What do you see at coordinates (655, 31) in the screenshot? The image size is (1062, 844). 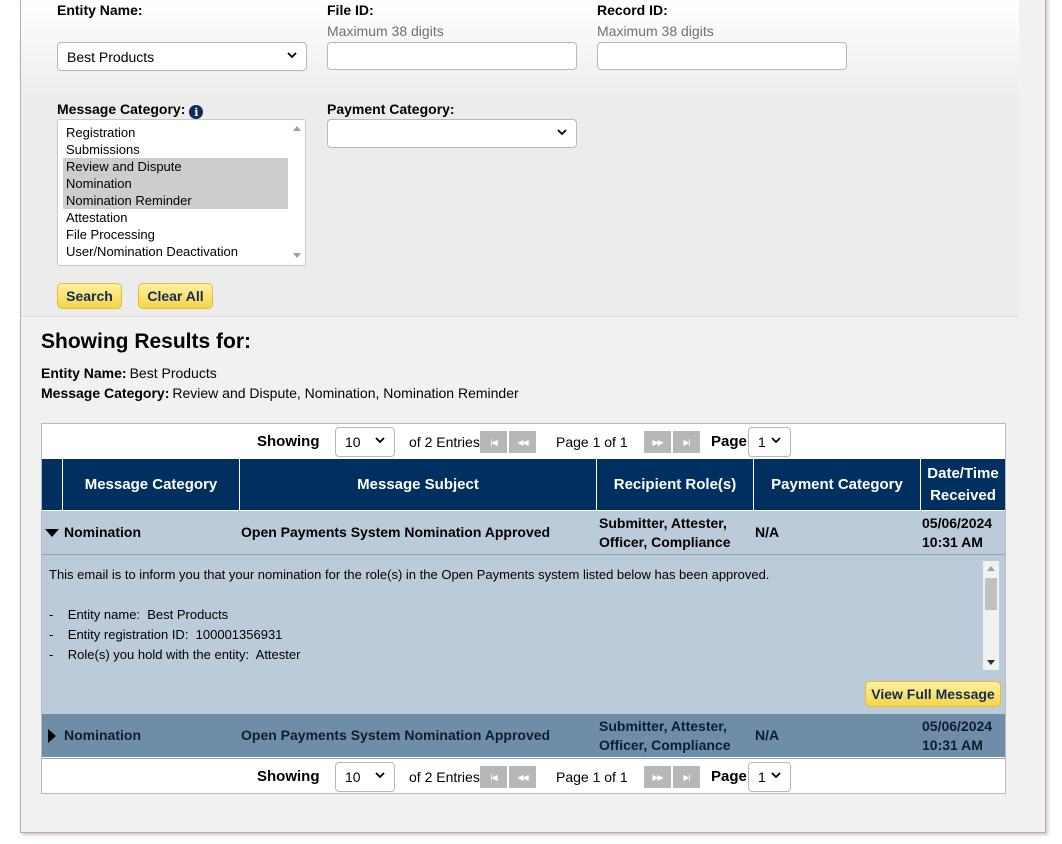 I see `record-id-hint: Maximum 38 digits` at bounding box center [655, 31].